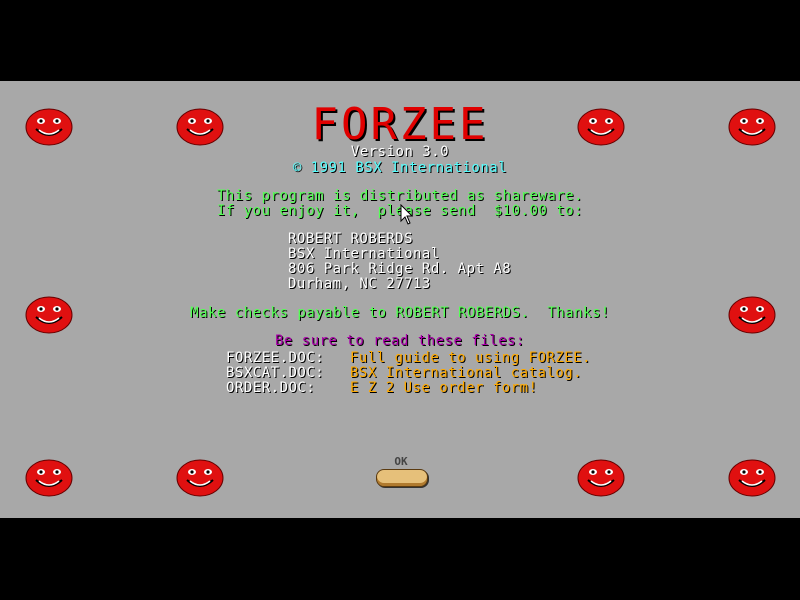  I want to click on address-line-street: 806 Park Ridge Rd. Apt A8, so click(400, 269).